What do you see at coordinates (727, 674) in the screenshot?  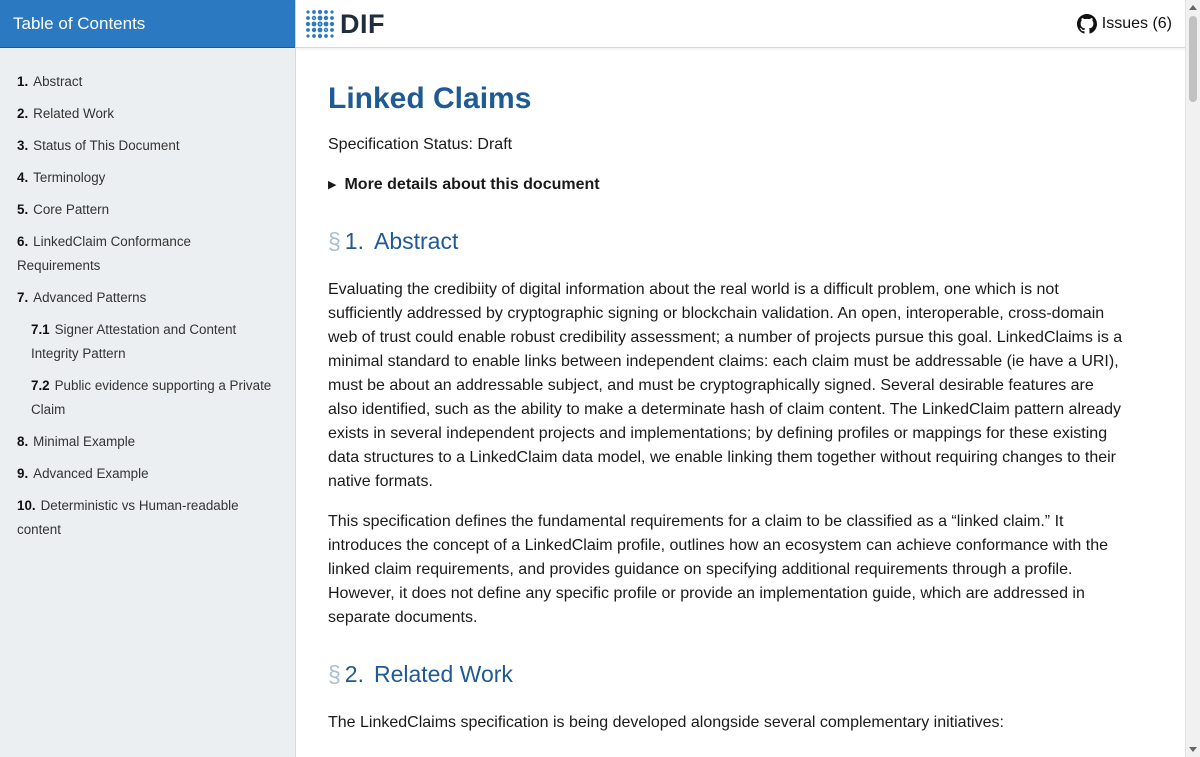 I see `section-heading-related-work: § 2. Related Work` at bounding box center [727, 674].